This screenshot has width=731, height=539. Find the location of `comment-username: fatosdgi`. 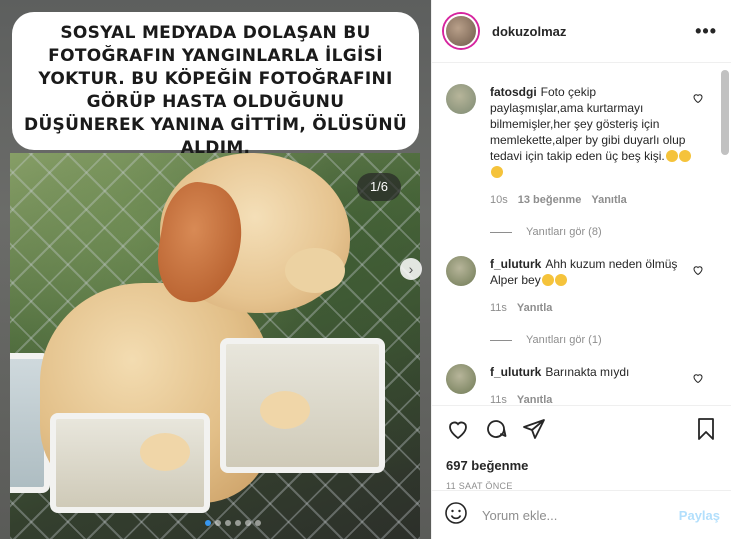

comment-username: fatosdgi is located at coordinates (513, 92).